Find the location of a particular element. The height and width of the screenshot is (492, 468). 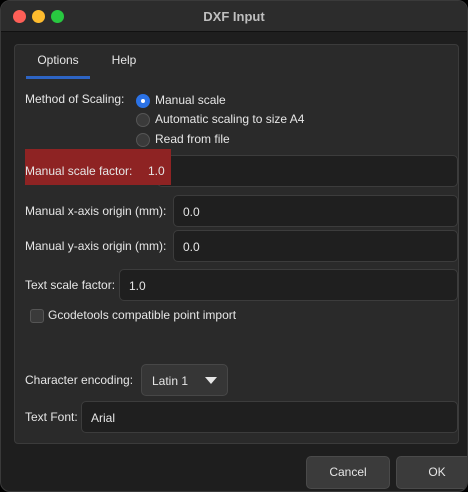

encoding-select: Latin 1 is located at coordinates (184, 380).